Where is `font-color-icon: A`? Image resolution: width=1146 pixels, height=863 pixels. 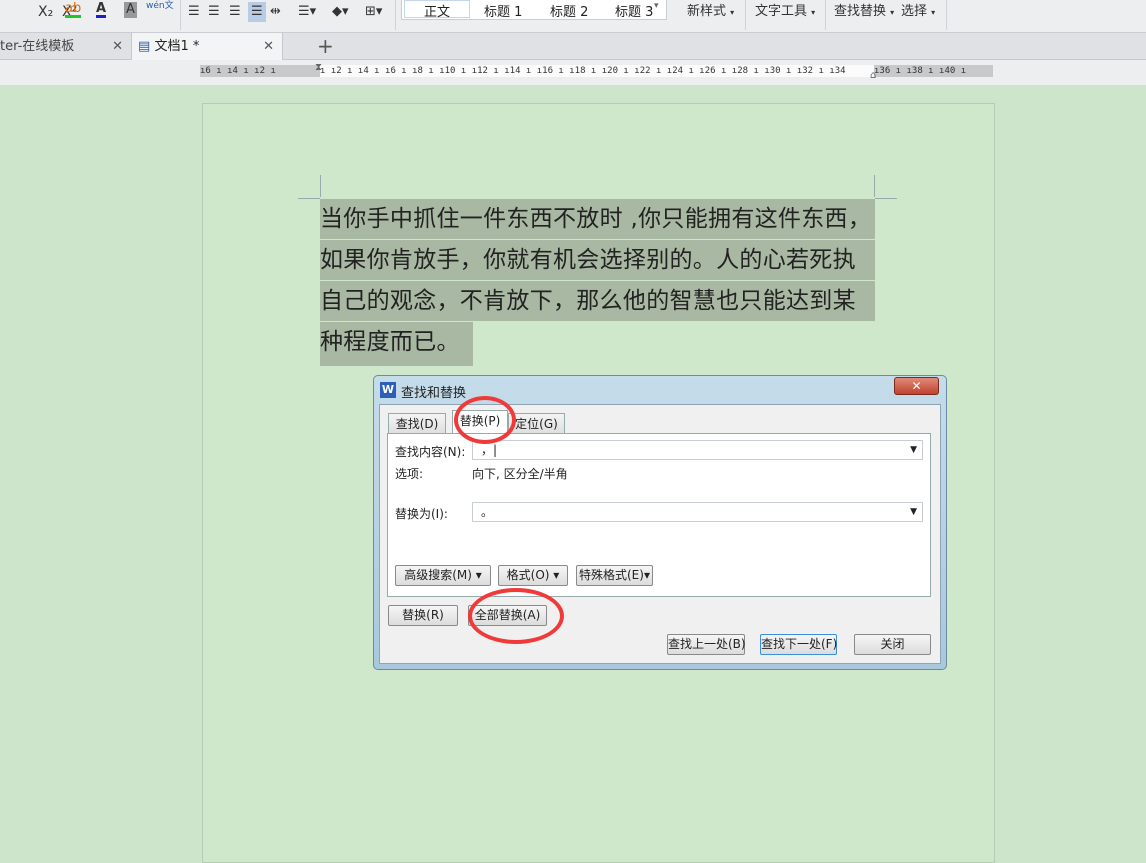
font-color-icon: A is located at coordinates (101, 10).